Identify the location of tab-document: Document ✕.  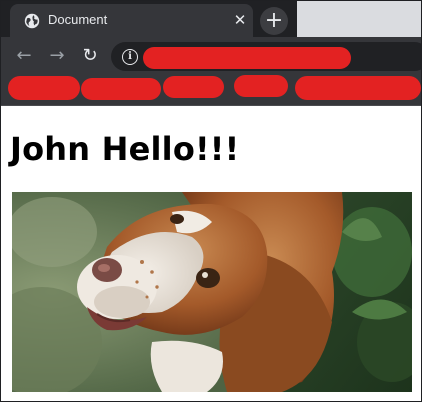
(131, 20).